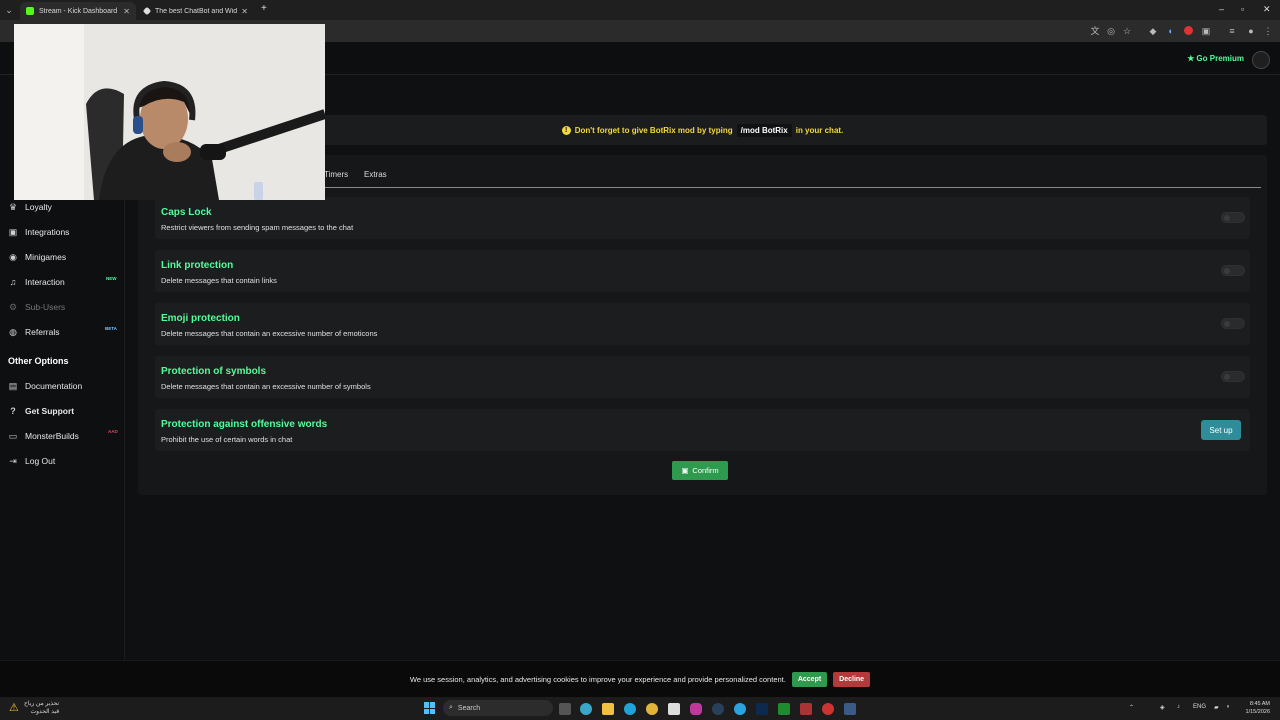 This screenshot has width=1280, height=720. Describe the element at coordinates (1131, 707) in the screenshot. I see `tray-chevron-icon: ⌃` at that location.